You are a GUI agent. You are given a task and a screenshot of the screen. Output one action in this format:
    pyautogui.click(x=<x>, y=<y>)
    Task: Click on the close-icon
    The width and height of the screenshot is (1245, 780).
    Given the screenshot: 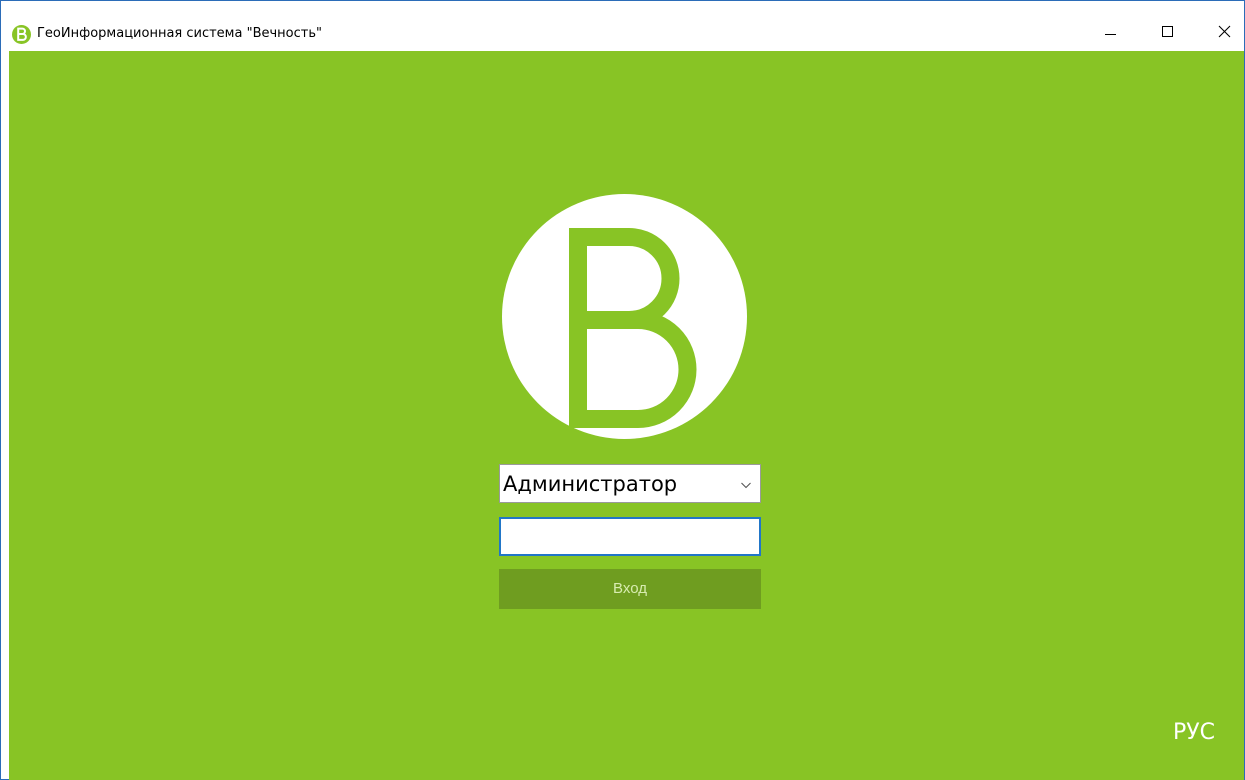 What is the action you would take?
    pyautogui.click(x=1224, y=31)
    